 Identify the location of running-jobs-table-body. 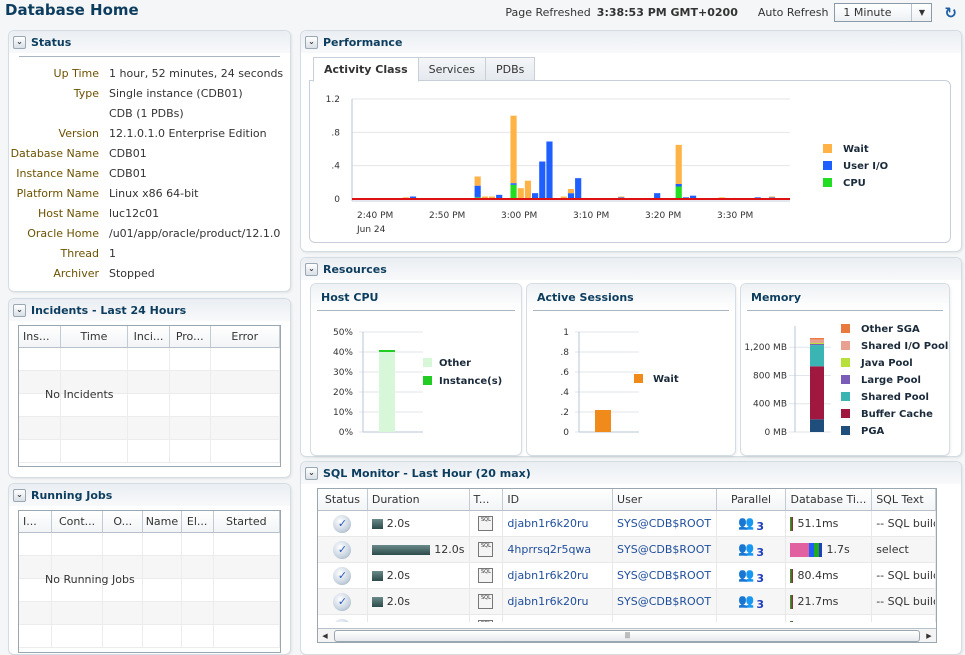
(149, 590).